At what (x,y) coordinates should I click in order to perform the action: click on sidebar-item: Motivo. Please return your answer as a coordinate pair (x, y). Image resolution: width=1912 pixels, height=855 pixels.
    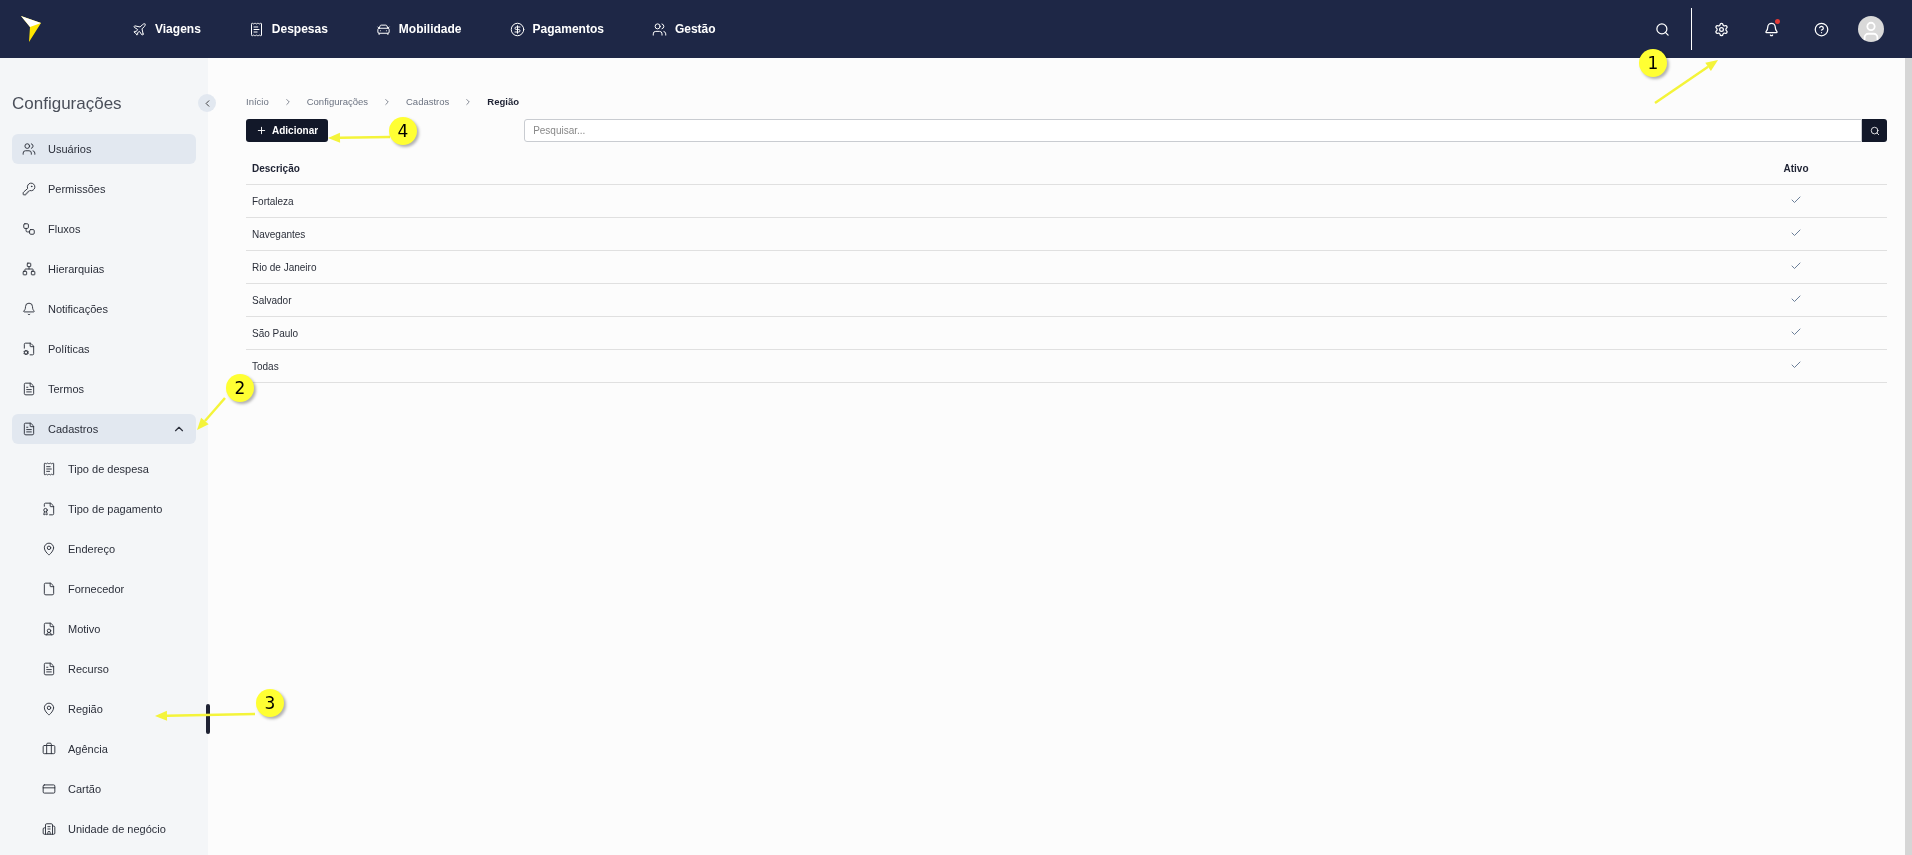
    Looking at the image, I should click on (104, 629).